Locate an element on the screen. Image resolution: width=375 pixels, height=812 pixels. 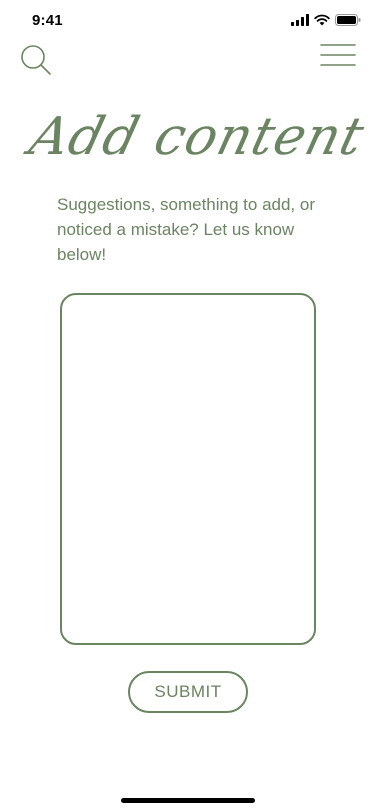
status-bar: 9:41 is located at coordinates (187, 22).